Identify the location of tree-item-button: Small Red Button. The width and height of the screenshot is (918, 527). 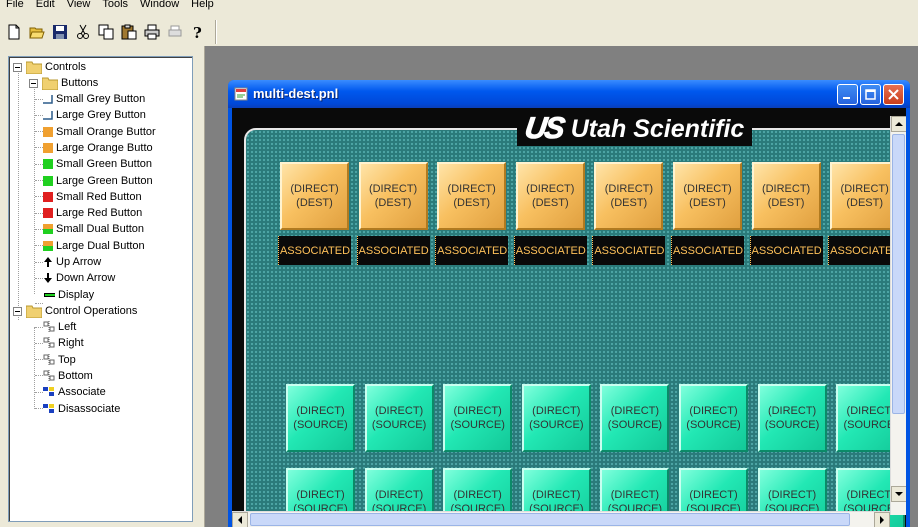
(88, 197).